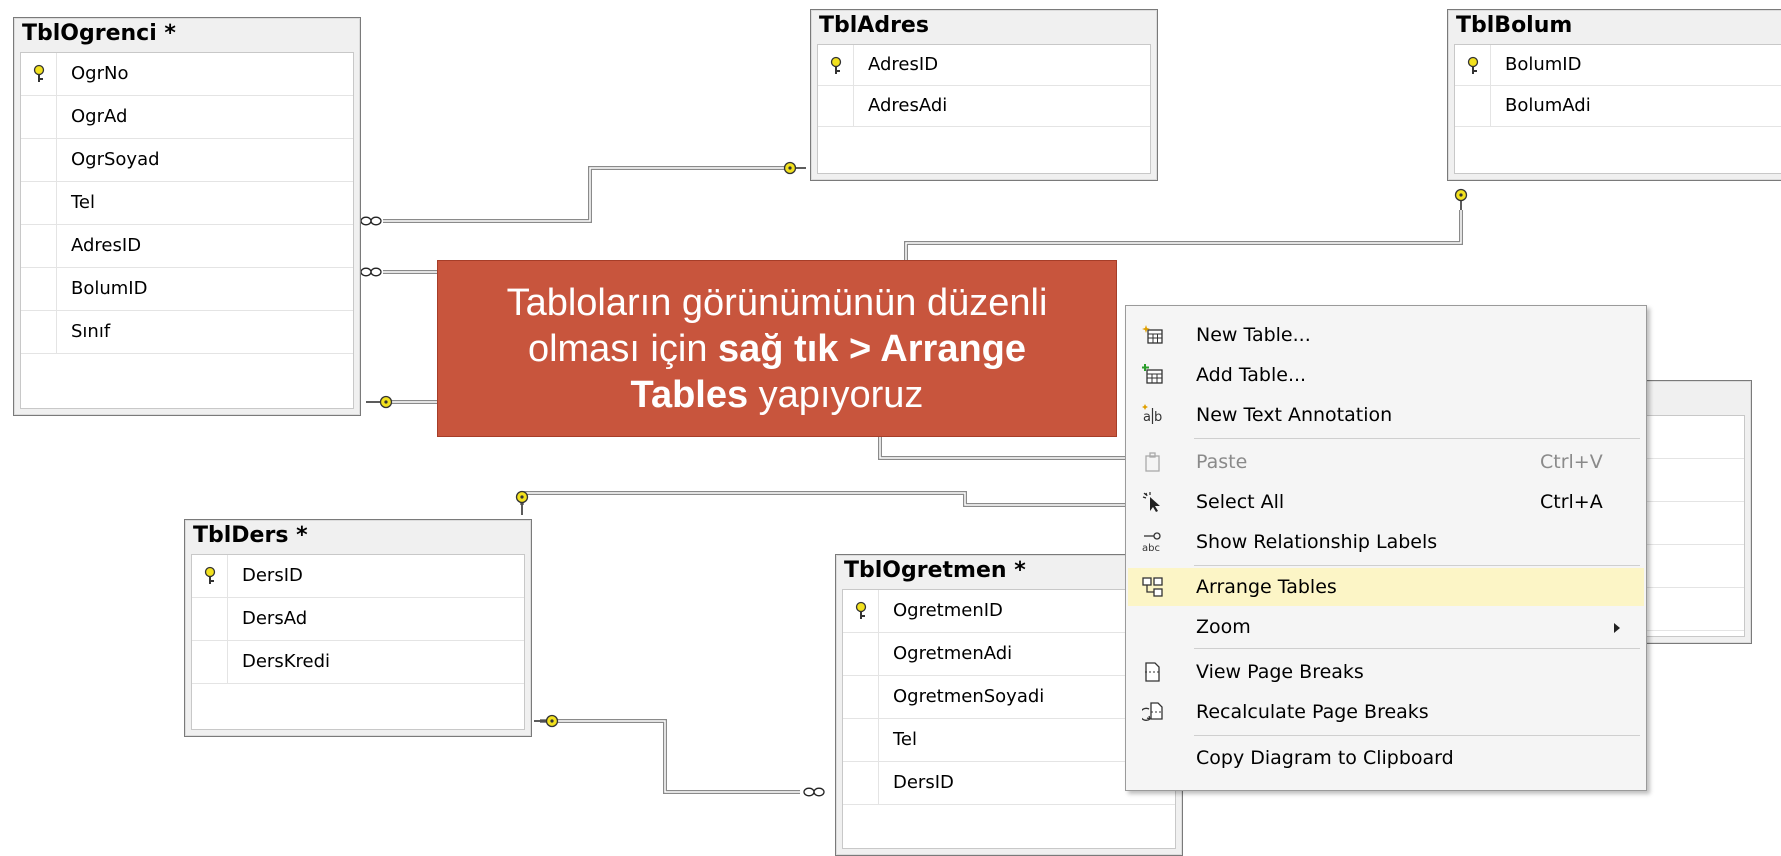  What do you see at coordinates (1617, 628) in the screenshot?
I see `submenu-arrow-icon` at bounding box center [1617, 628].